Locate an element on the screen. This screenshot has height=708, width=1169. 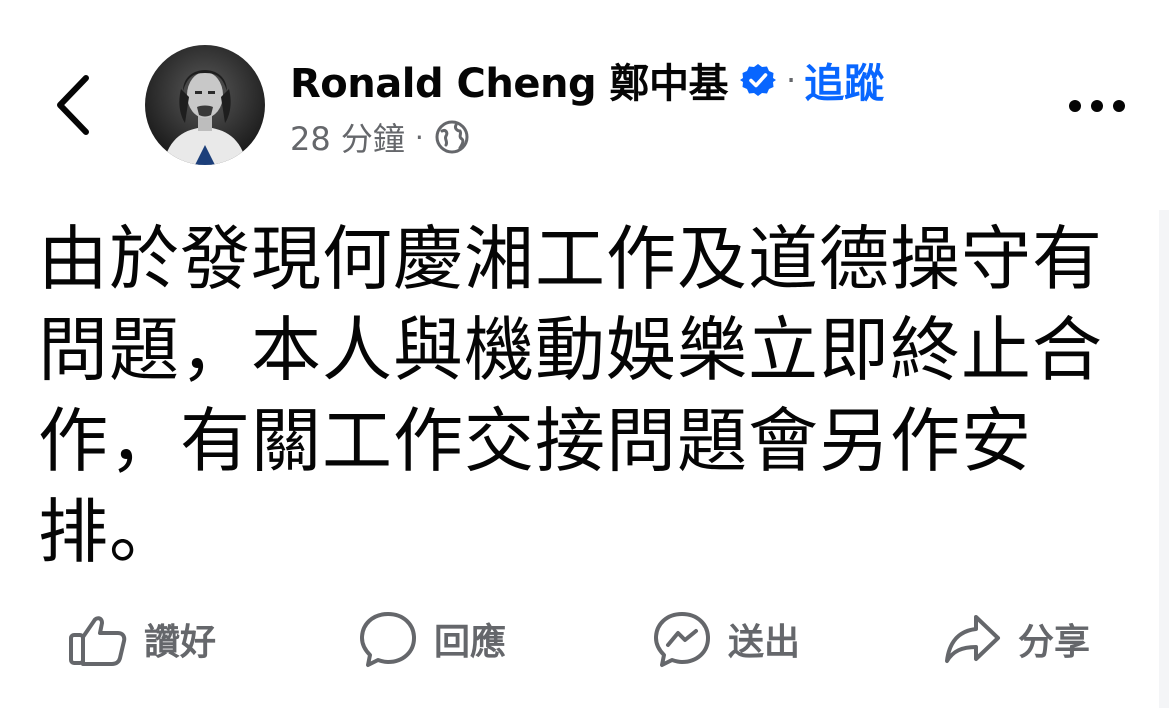
share-arrow-icon is located at coordinates (972, 639).